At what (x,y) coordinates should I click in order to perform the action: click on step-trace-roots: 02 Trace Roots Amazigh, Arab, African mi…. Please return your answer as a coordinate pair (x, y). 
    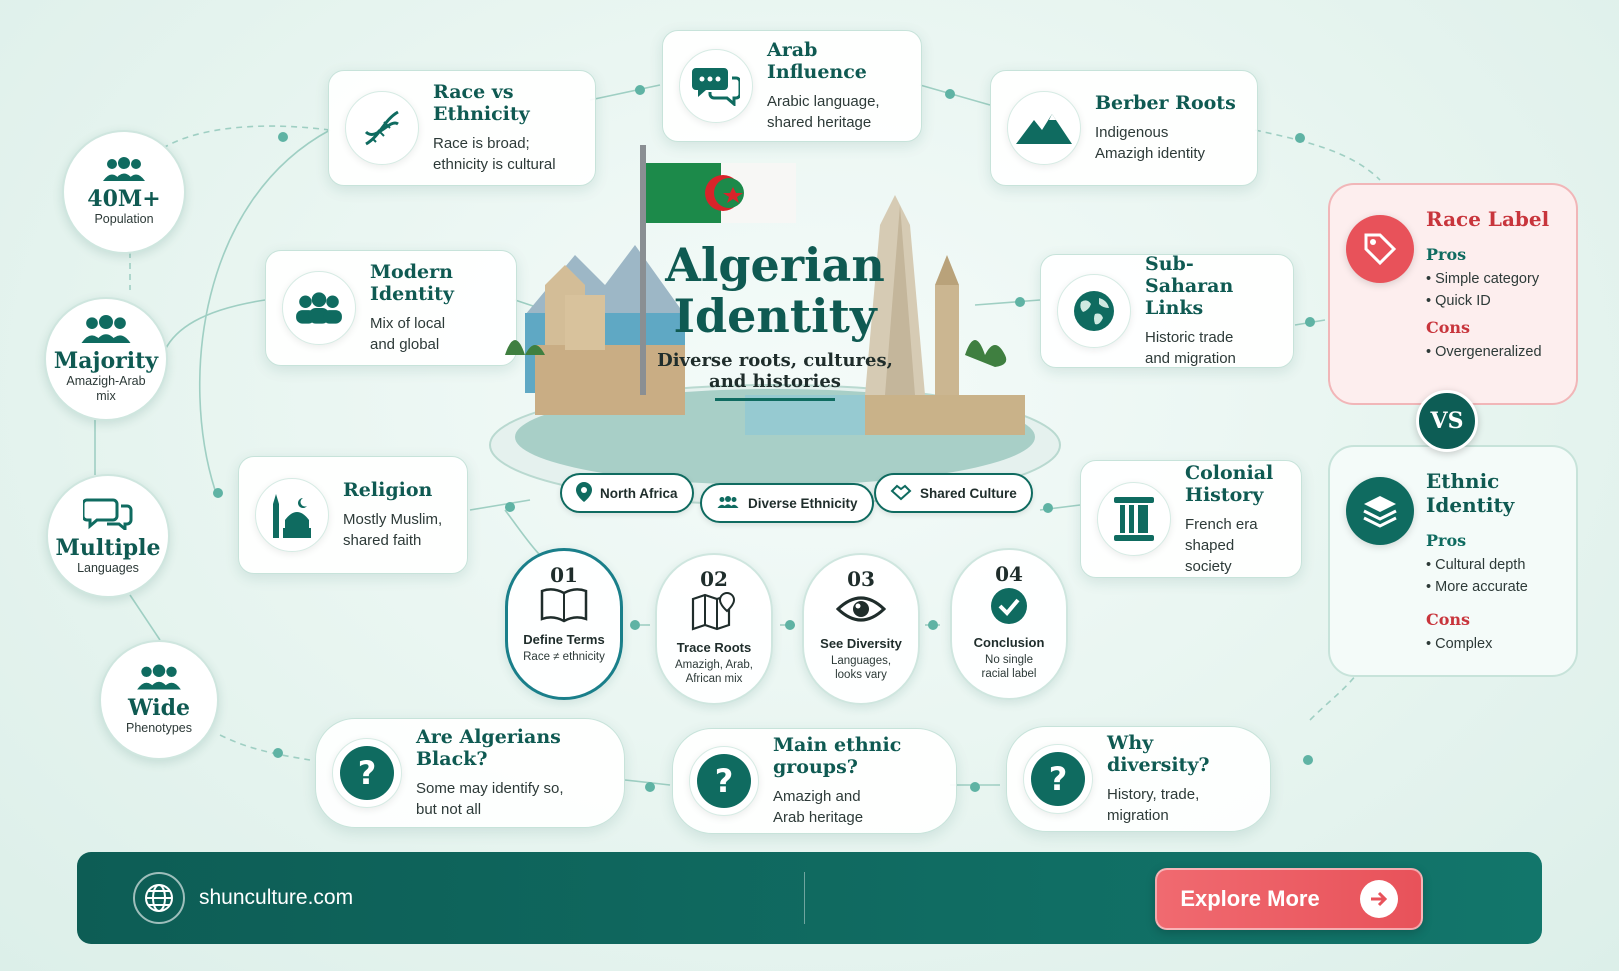
    Looking at the image, I should click on (714, 629).